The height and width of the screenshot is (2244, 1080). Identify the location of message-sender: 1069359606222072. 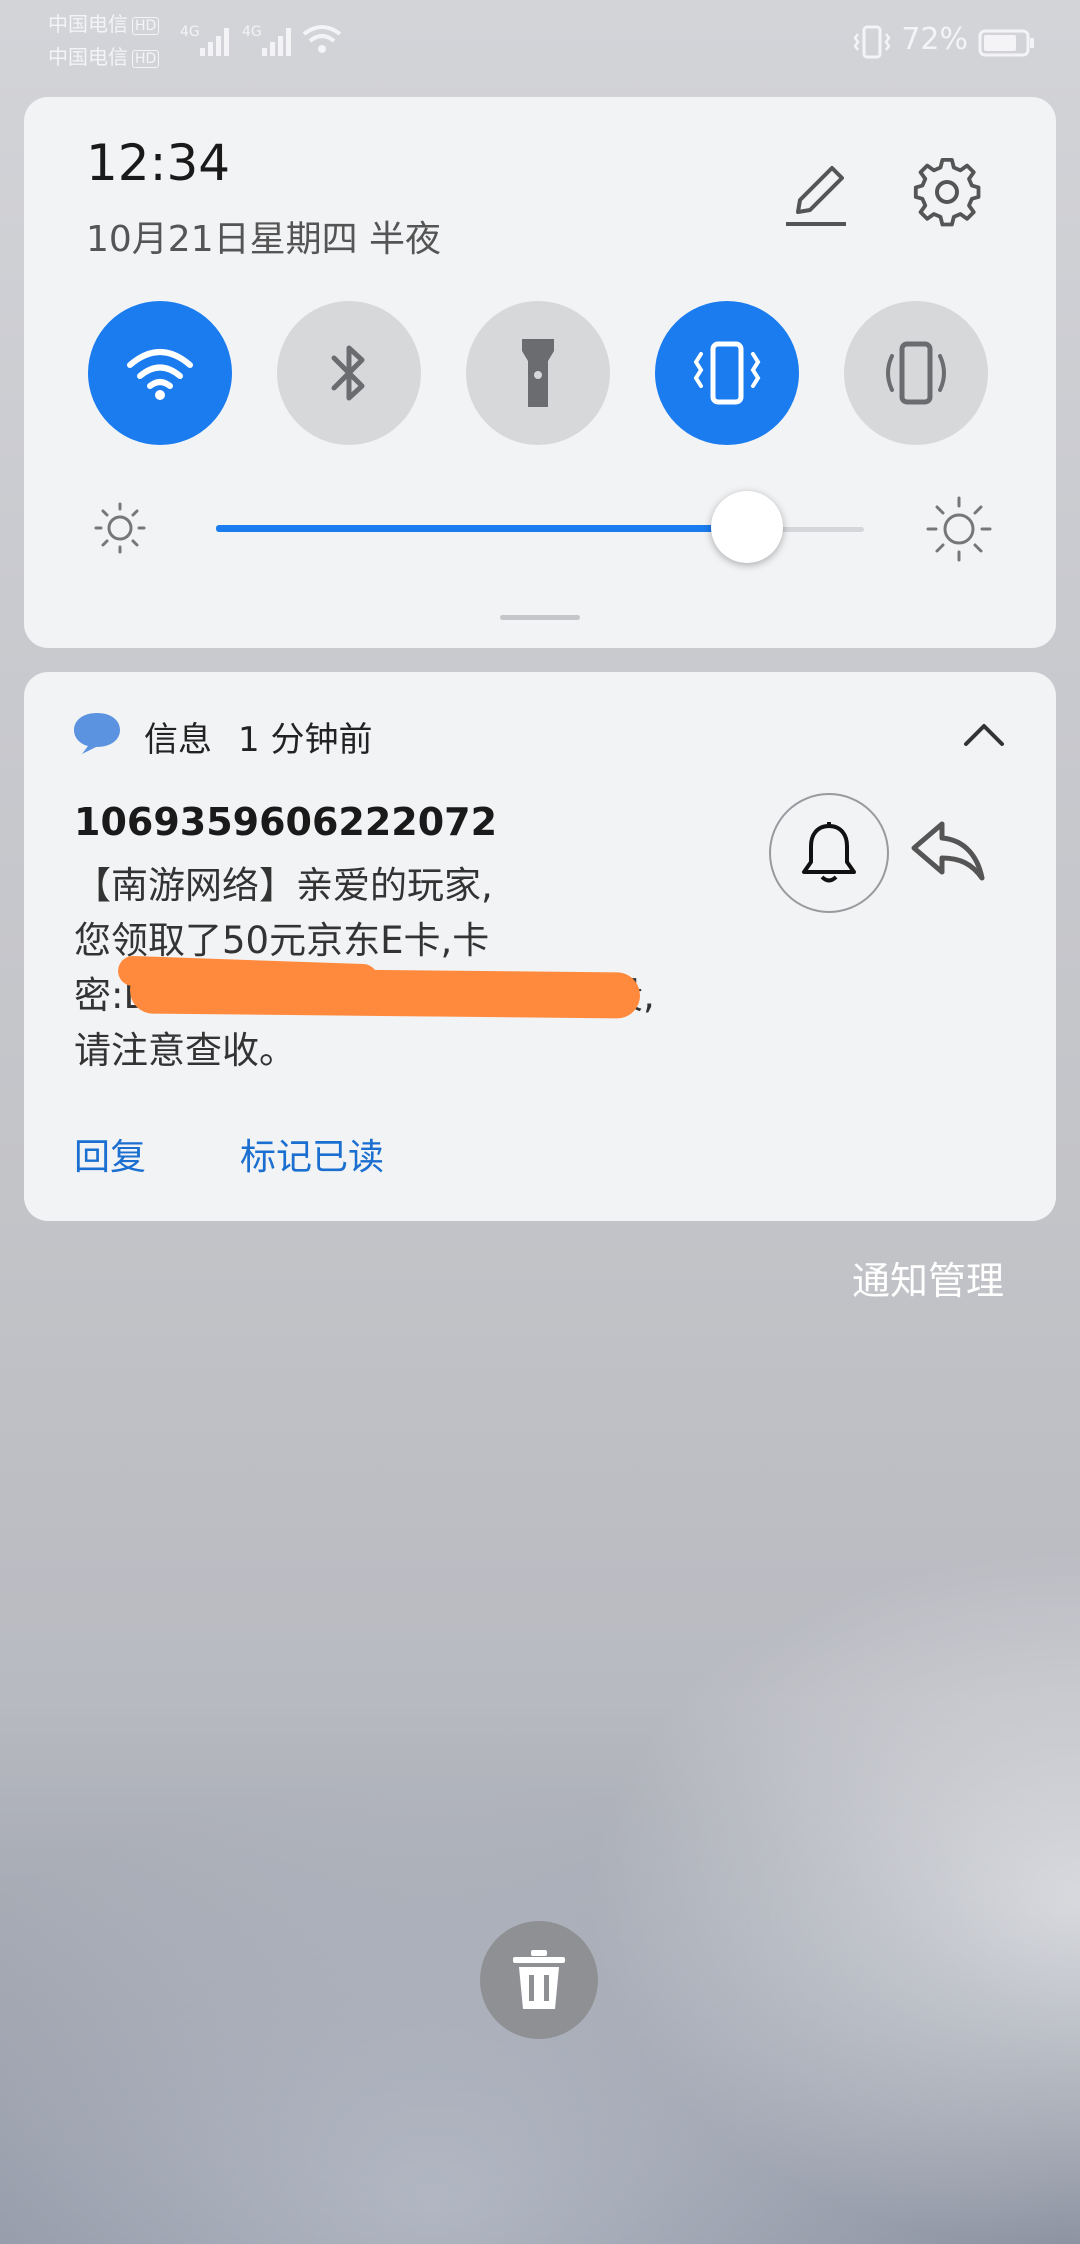
(286, 822).